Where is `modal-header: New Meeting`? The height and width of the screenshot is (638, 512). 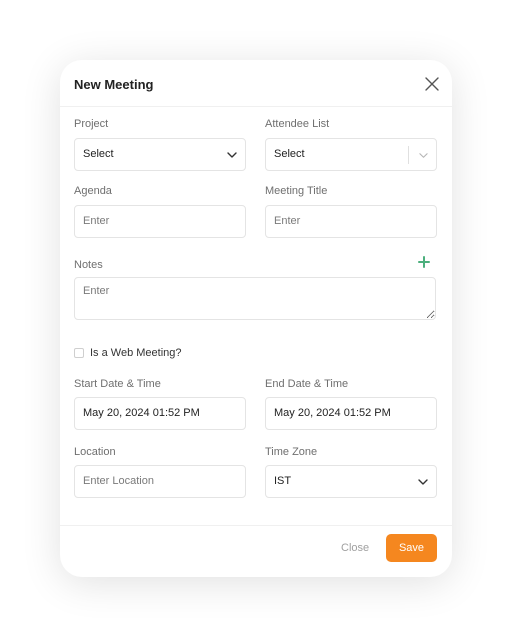
modal-header: New Meeting is located at coordinates (256, 83).